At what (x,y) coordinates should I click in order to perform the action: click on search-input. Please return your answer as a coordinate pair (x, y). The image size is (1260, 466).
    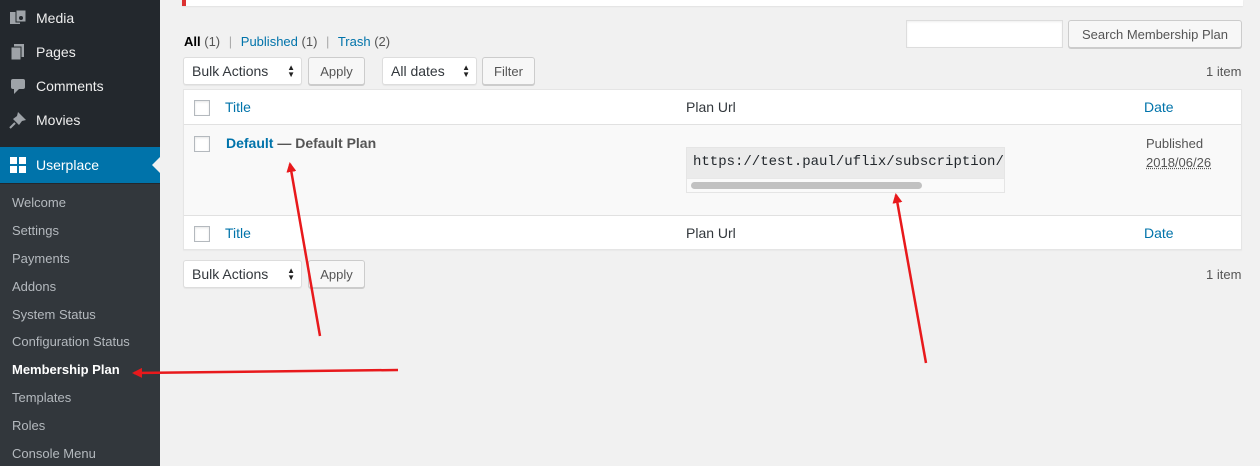
    Looking at the image, I should click on (984, 34).